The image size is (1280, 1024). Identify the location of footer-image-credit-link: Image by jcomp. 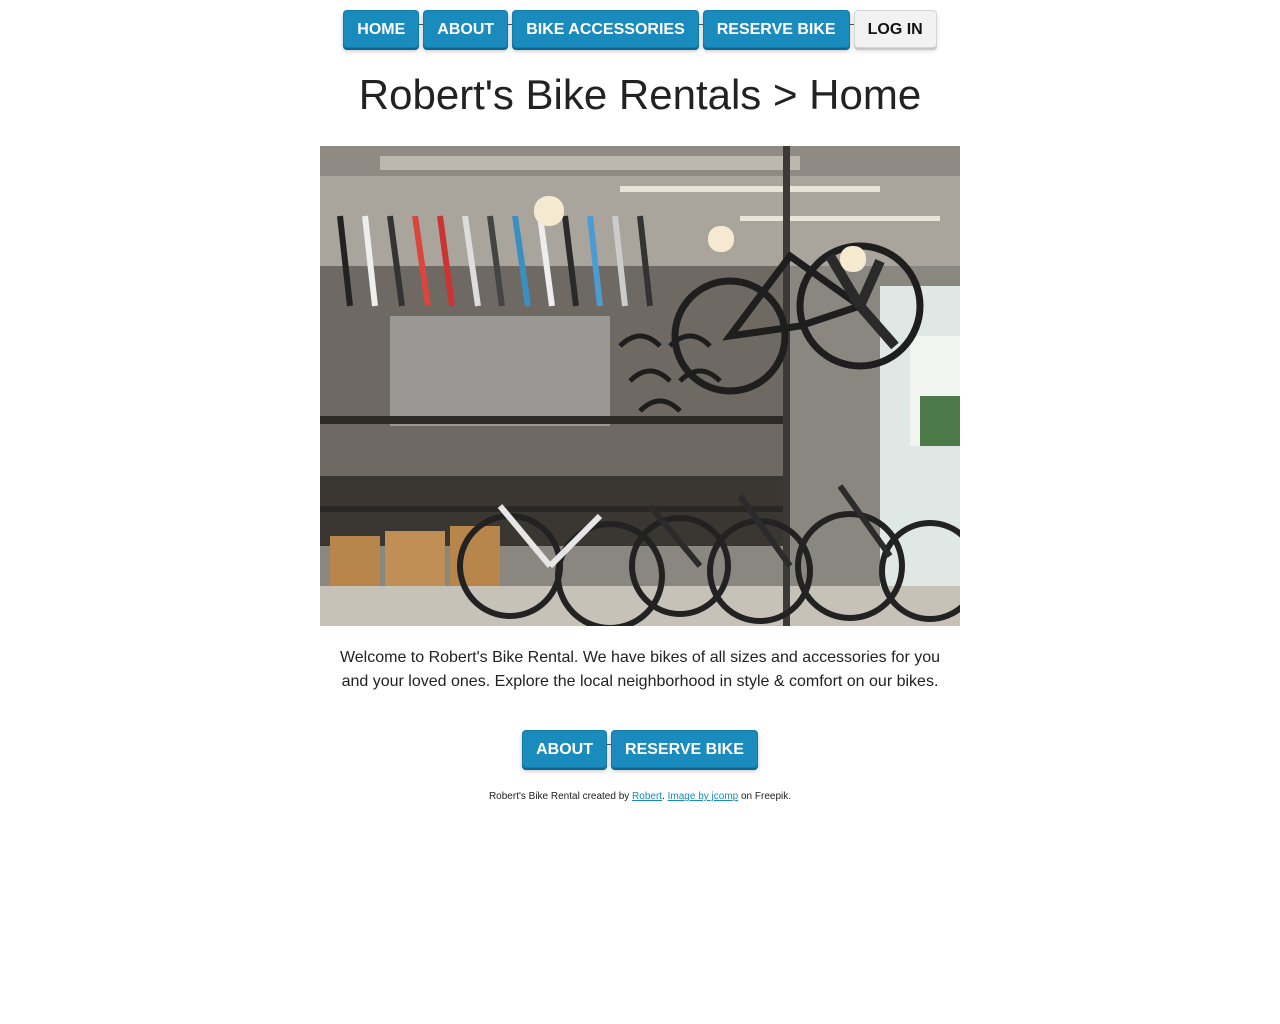
(703, 796).